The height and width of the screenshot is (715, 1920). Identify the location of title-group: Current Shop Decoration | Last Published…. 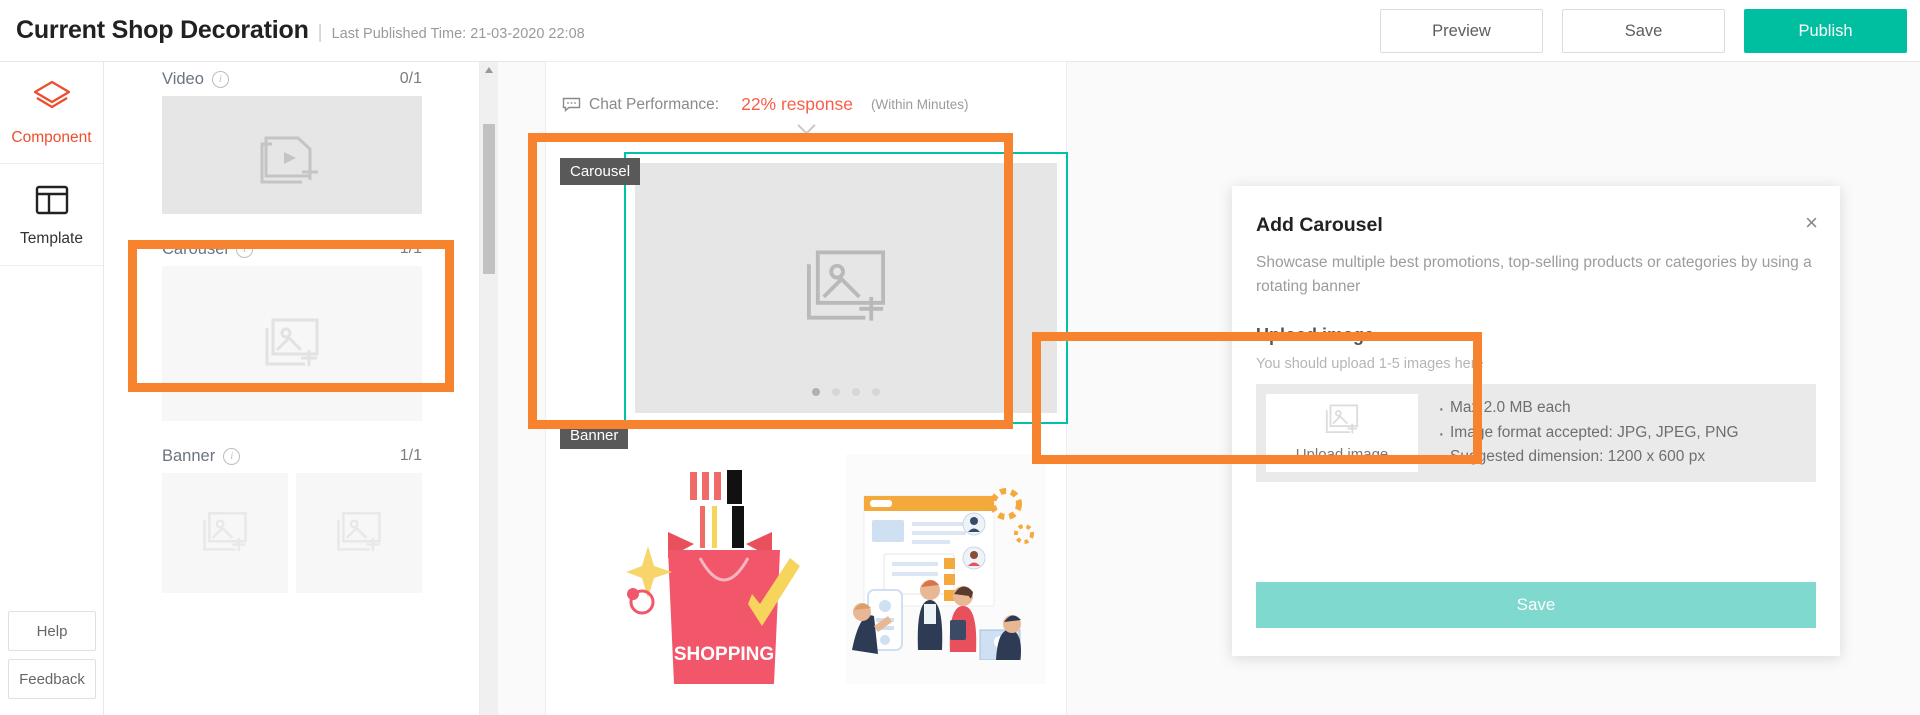
(292, 30).